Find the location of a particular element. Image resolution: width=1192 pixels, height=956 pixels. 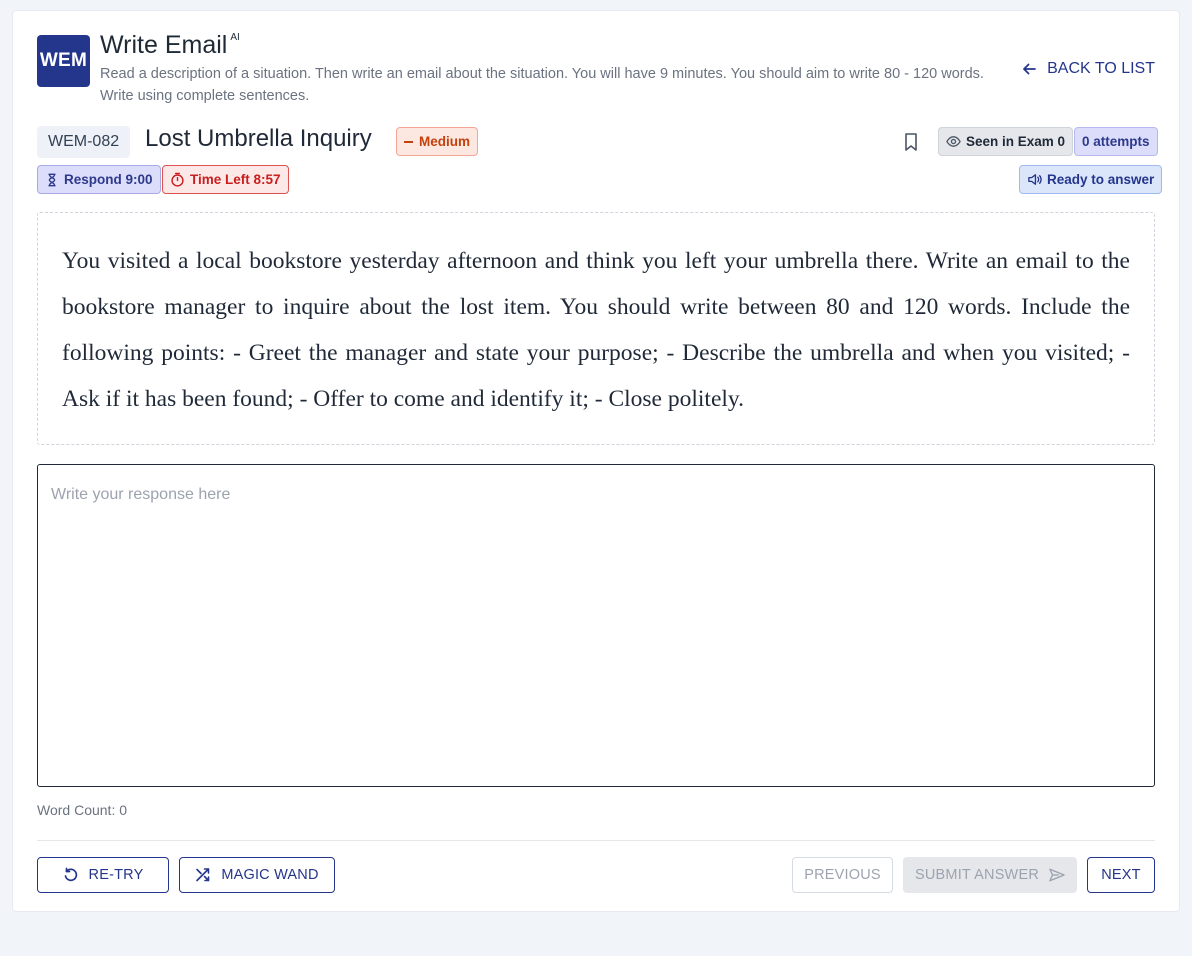

ready-to-answer-badge: Ready to answer is located at coordinates (1091, 179).